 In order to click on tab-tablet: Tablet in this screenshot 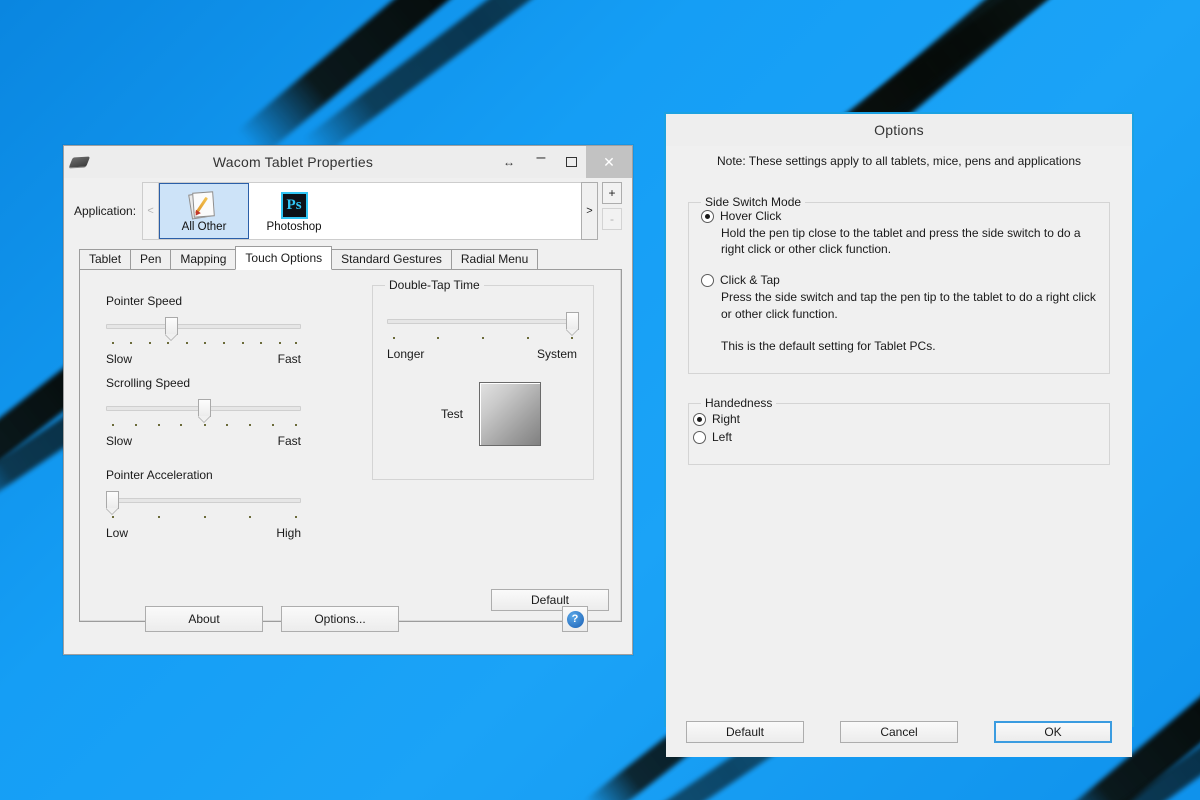, I will do `click(105, 259)`.